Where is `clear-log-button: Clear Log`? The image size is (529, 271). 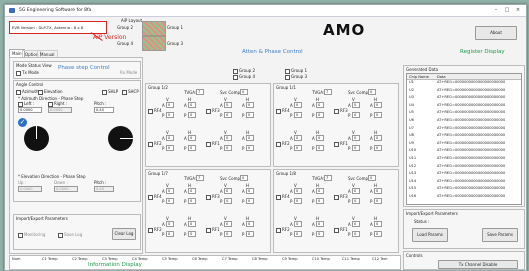 clear-log-button: Clear Log is located at coordinates (124, 234).